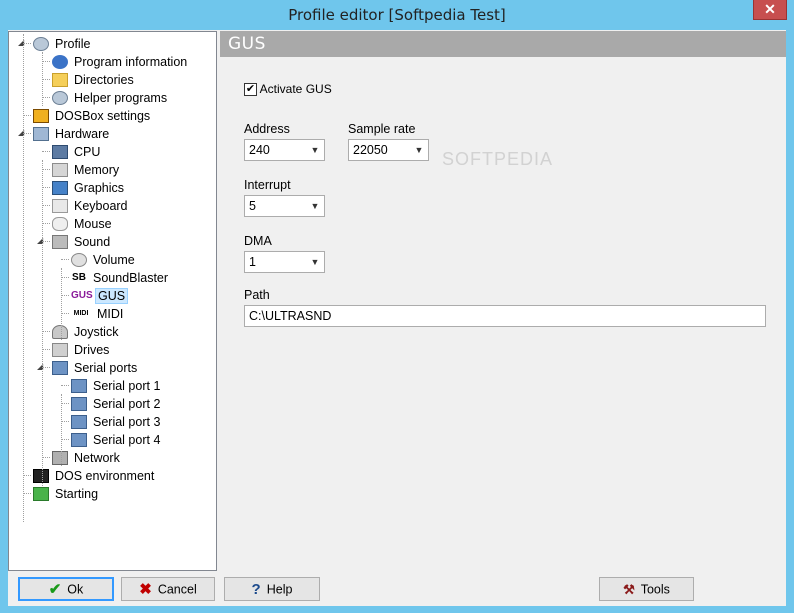 This screenshot has width=794, height=613. I want to click on tree-item-cpu: CPU, so click(77, 151).